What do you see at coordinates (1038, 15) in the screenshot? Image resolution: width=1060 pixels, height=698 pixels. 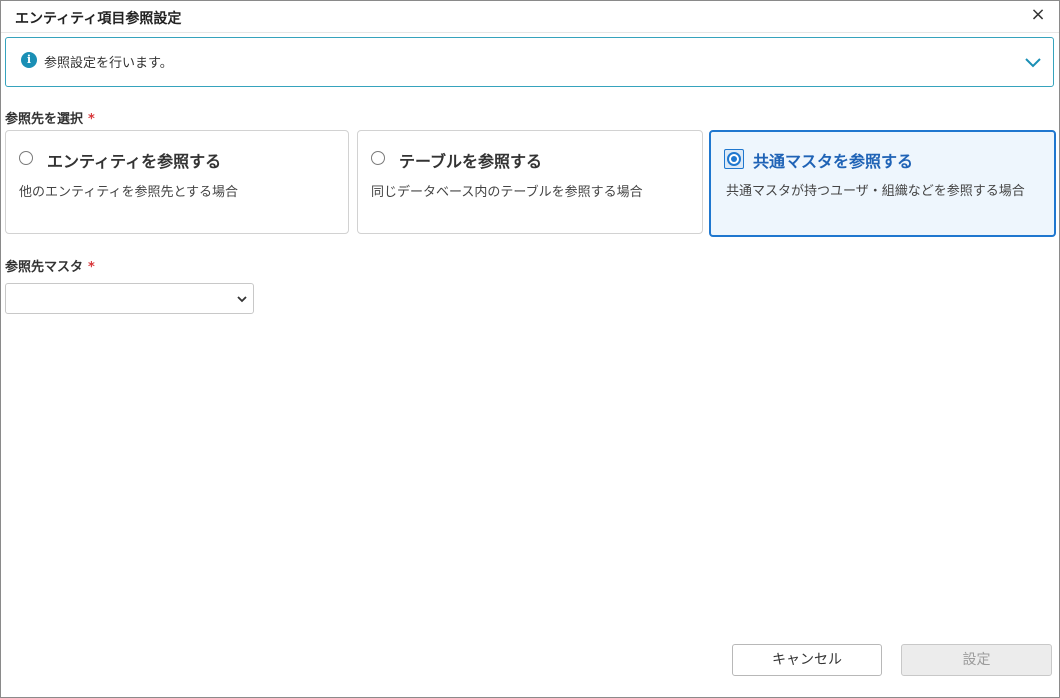 I see `close-icon: ×` at bounding box center [1038, 15].